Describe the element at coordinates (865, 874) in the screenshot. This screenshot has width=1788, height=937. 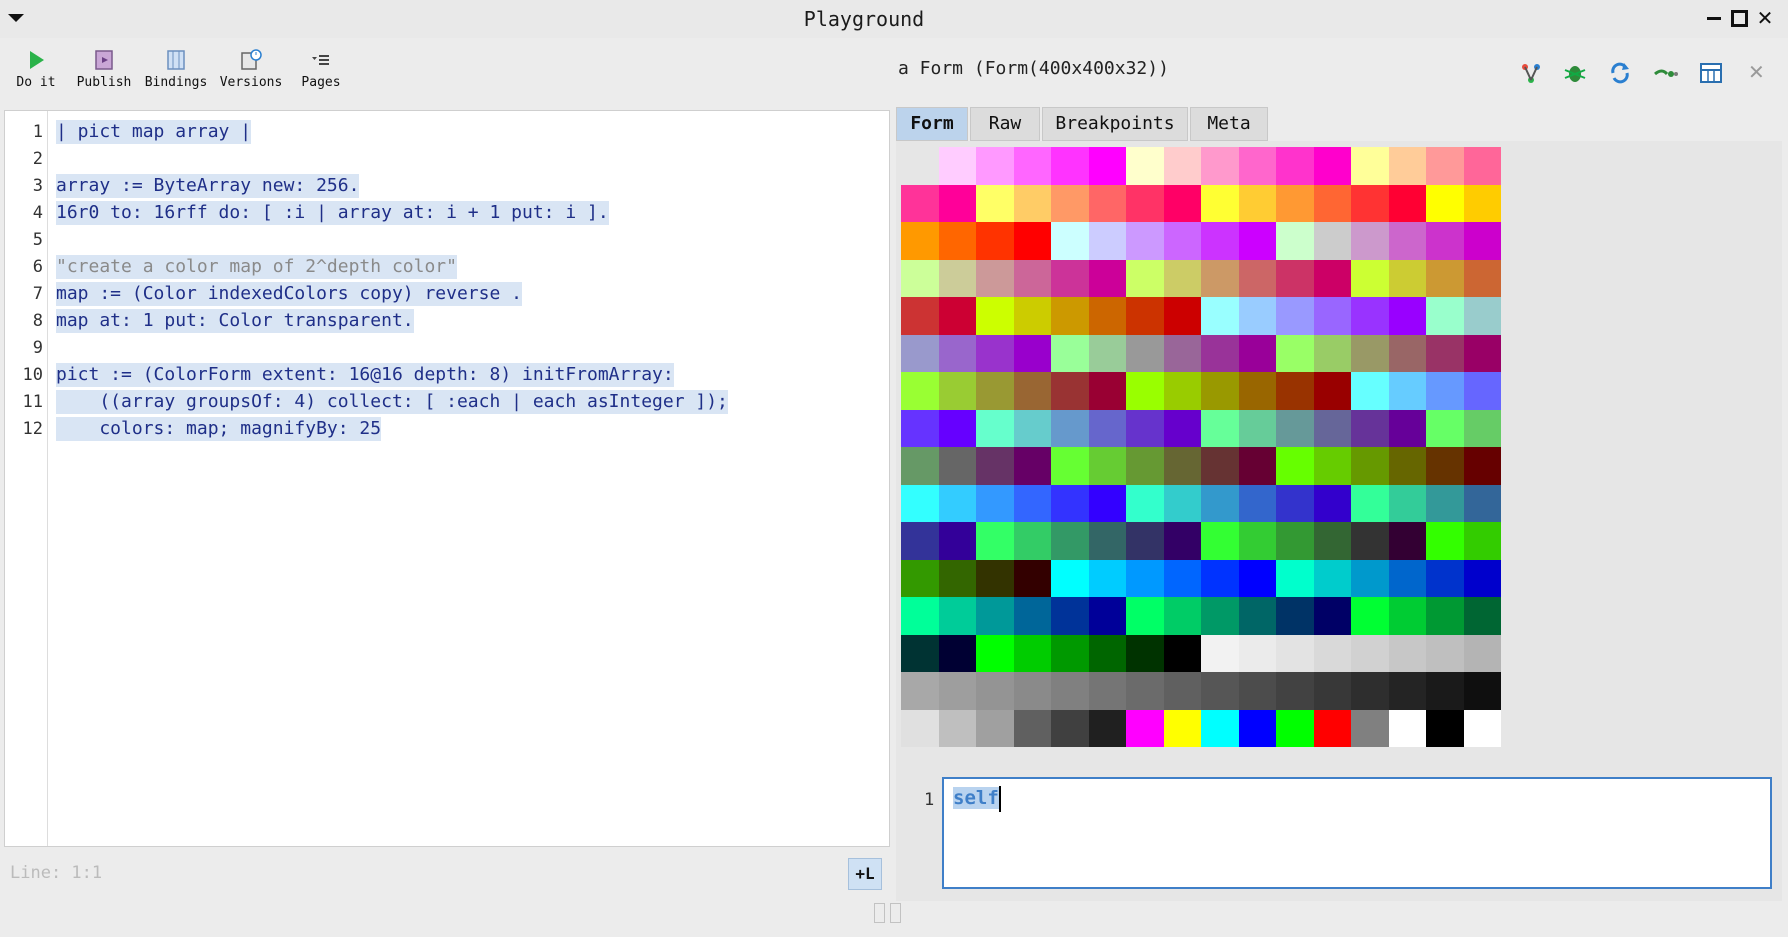
I see `toggle-line-numbers-button: +L` at that location.